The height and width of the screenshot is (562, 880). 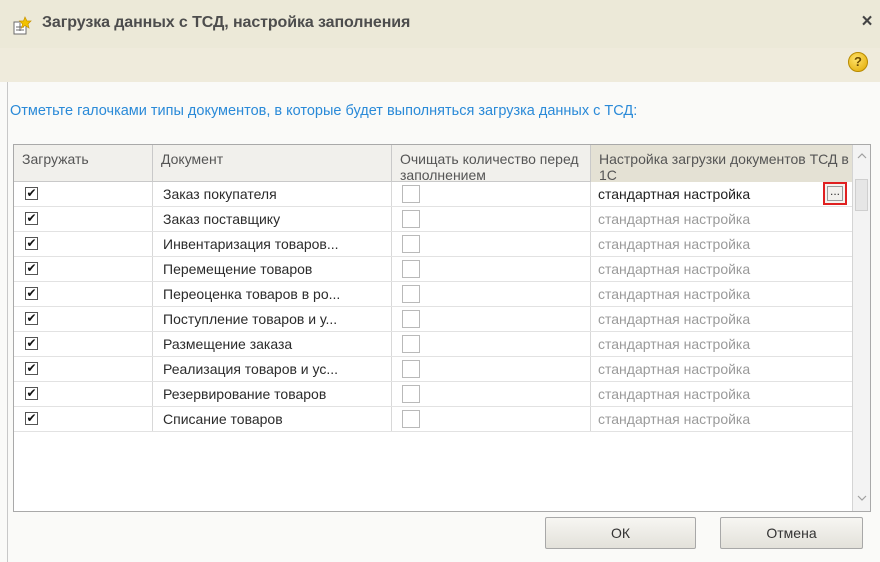 I want to click on scroll-down-arrow-icon, so click(x=861, y=499).